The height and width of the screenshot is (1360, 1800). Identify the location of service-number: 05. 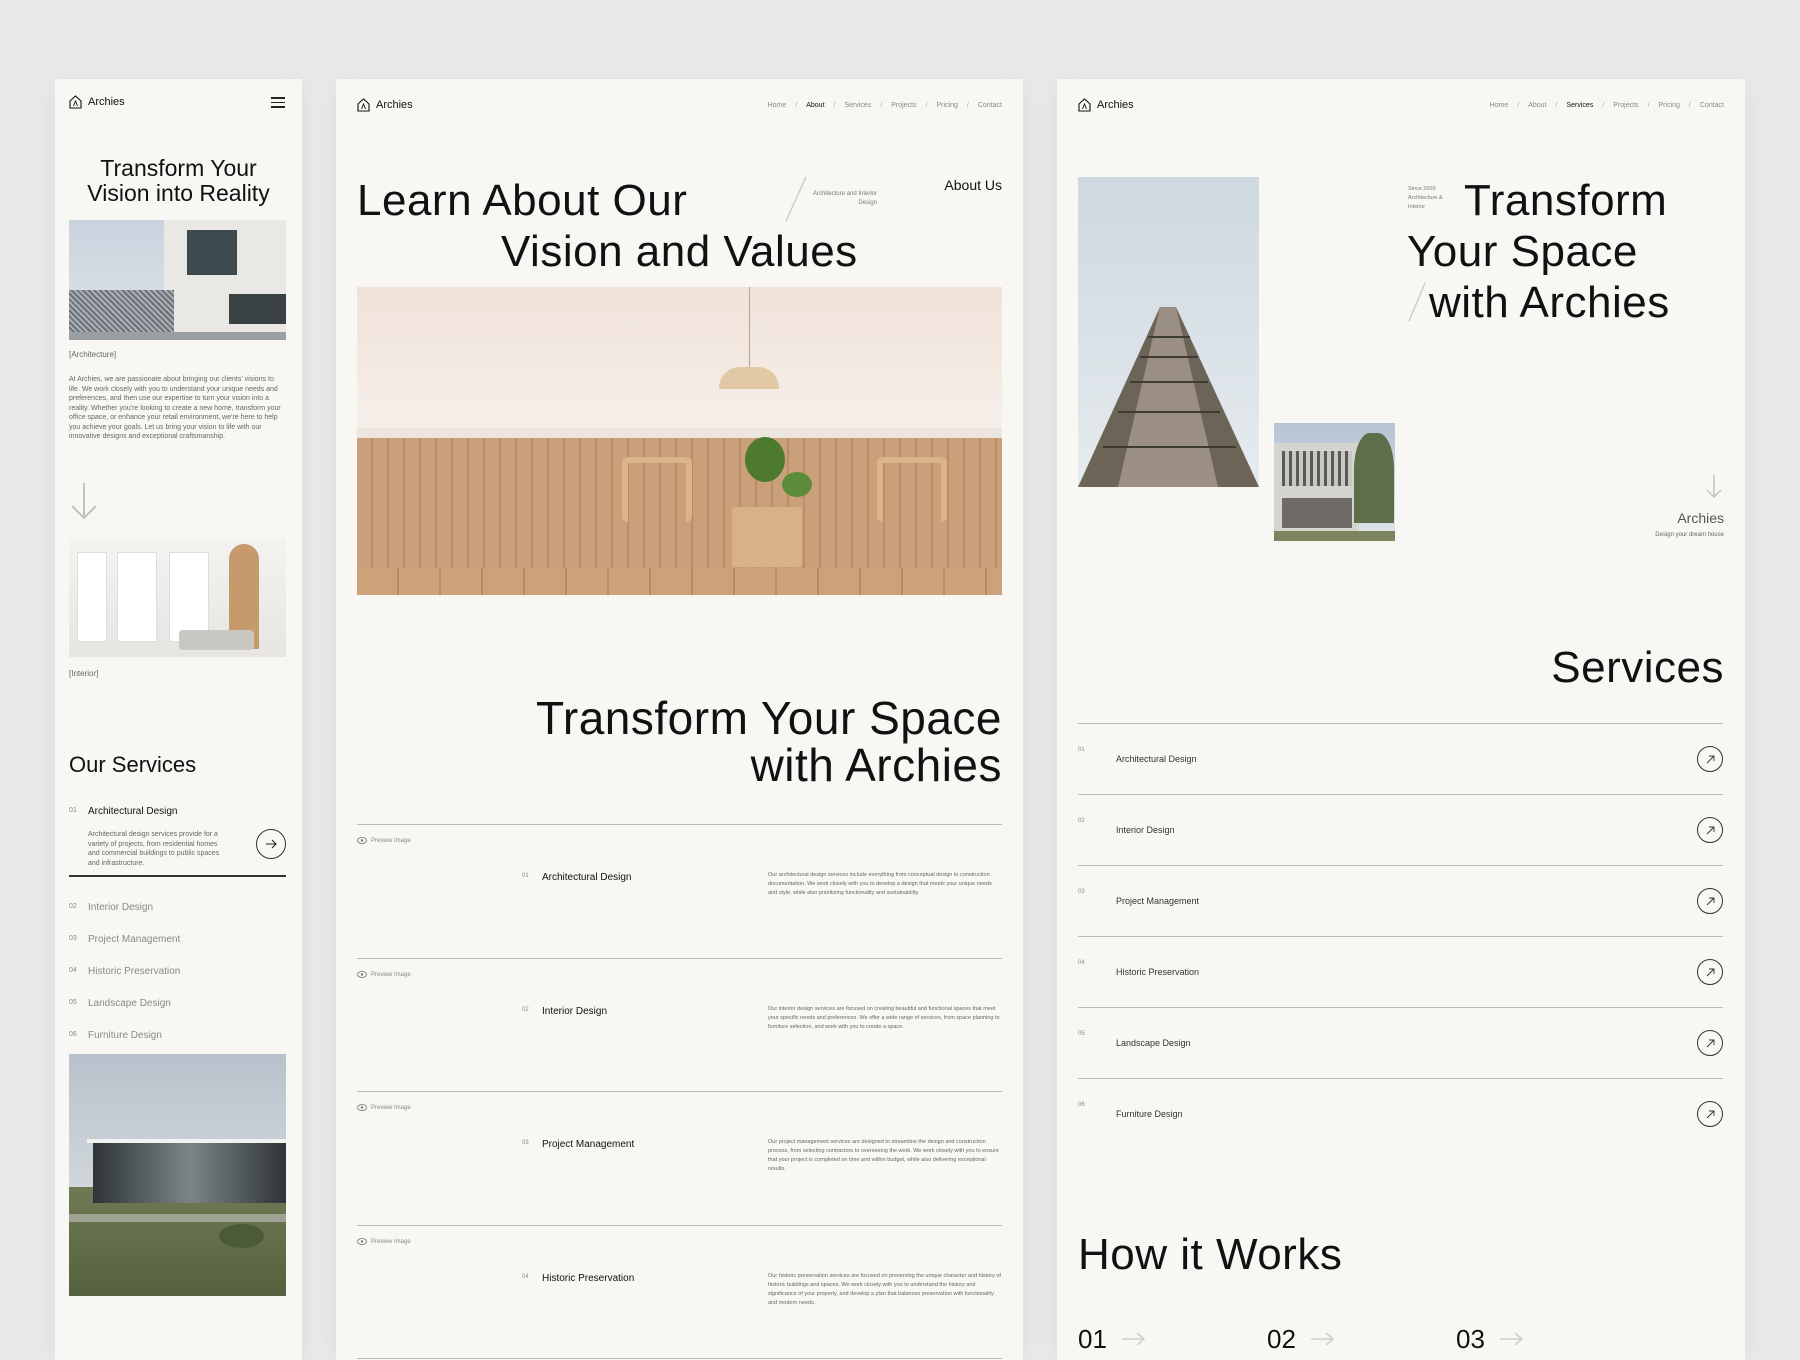
(1081, 1034).